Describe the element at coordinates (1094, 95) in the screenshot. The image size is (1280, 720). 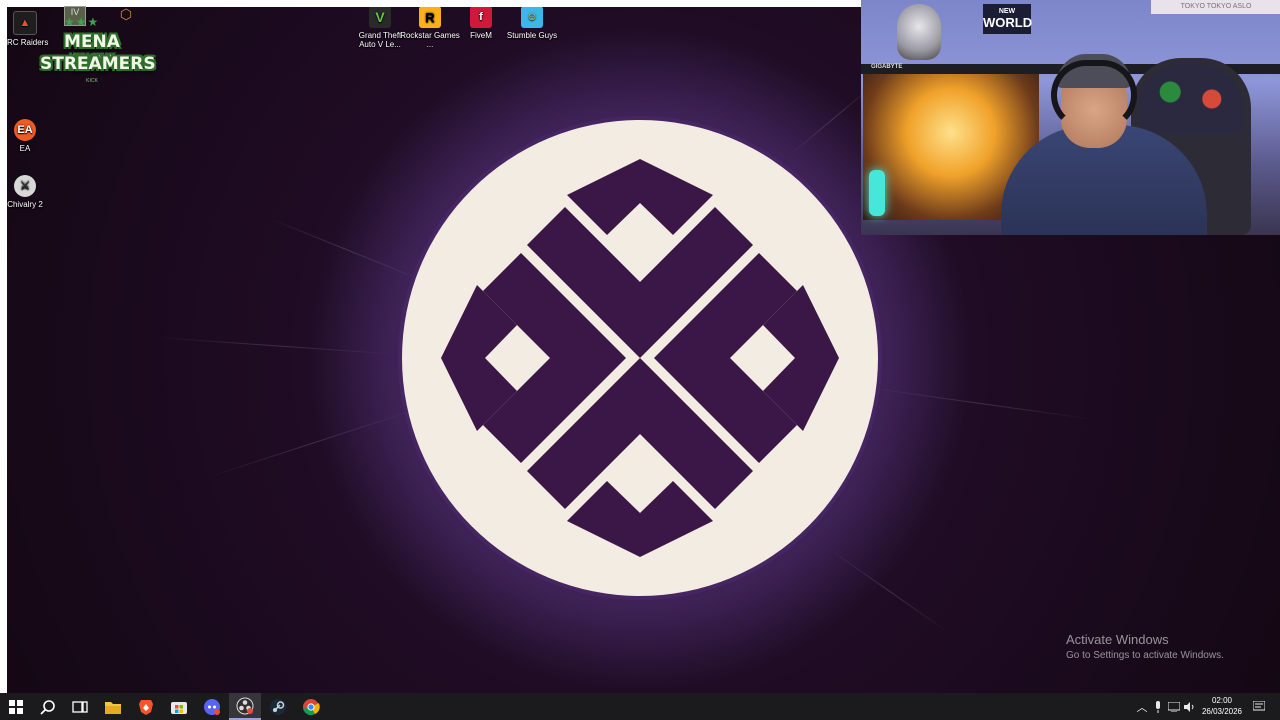
I see `headphones-icon` at that location.